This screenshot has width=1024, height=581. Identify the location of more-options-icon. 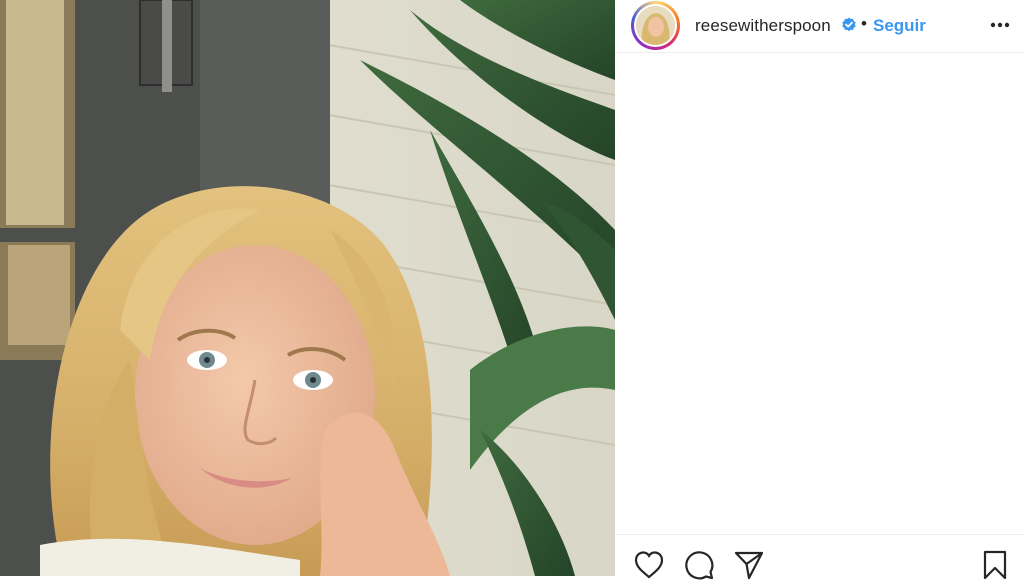
(1000, 25).